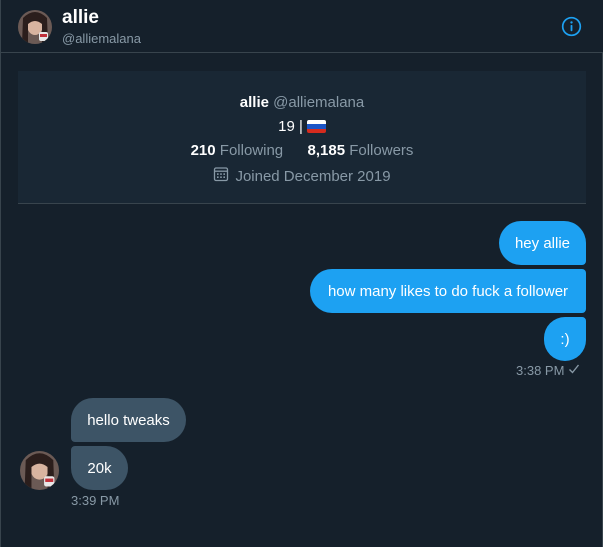  What do you see at coordinates (313, 176) in the screenshot?
I see `joined-date: Joined December 2019` at bounding box center [313, 176].